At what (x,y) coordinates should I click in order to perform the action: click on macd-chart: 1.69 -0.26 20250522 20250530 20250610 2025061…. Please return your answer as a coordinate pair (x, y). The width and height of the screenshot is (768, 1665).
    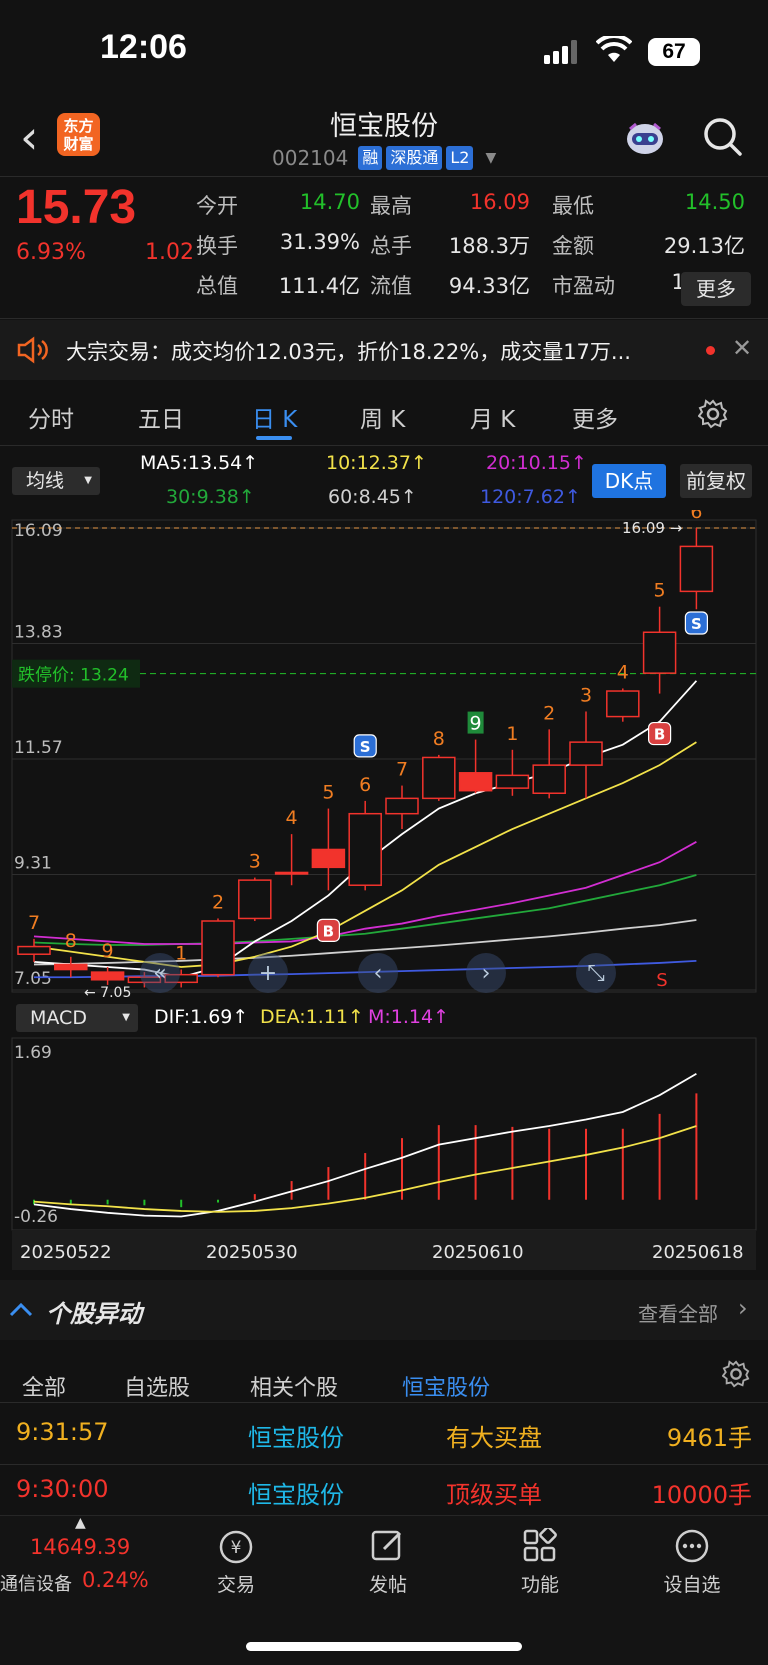
    Looking at the image, I should click on (384, 1156).